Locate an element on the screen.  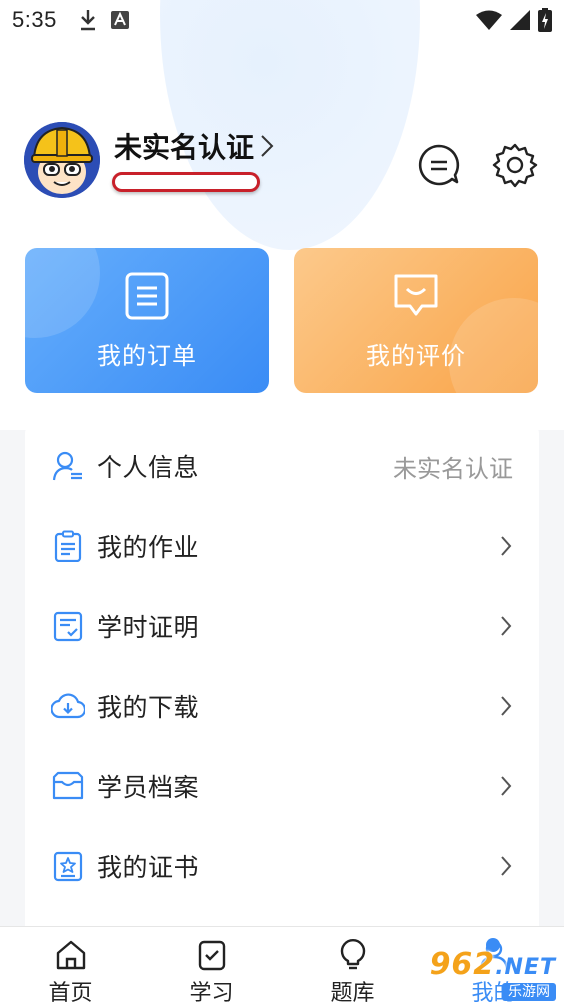
username-row: 未实名认证 is located at coordinates (194, 146).